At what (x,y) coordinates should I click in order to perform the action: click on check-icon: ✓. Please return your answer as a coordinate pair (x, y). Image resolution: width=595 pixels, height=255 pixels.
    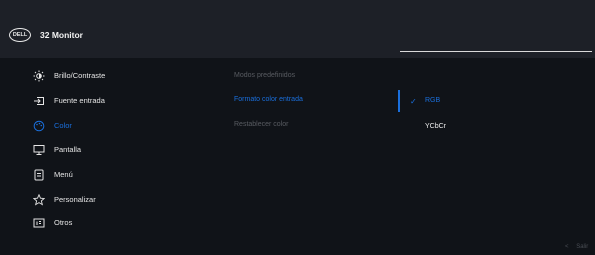
    Looking at the image, I should click on (413, 101).